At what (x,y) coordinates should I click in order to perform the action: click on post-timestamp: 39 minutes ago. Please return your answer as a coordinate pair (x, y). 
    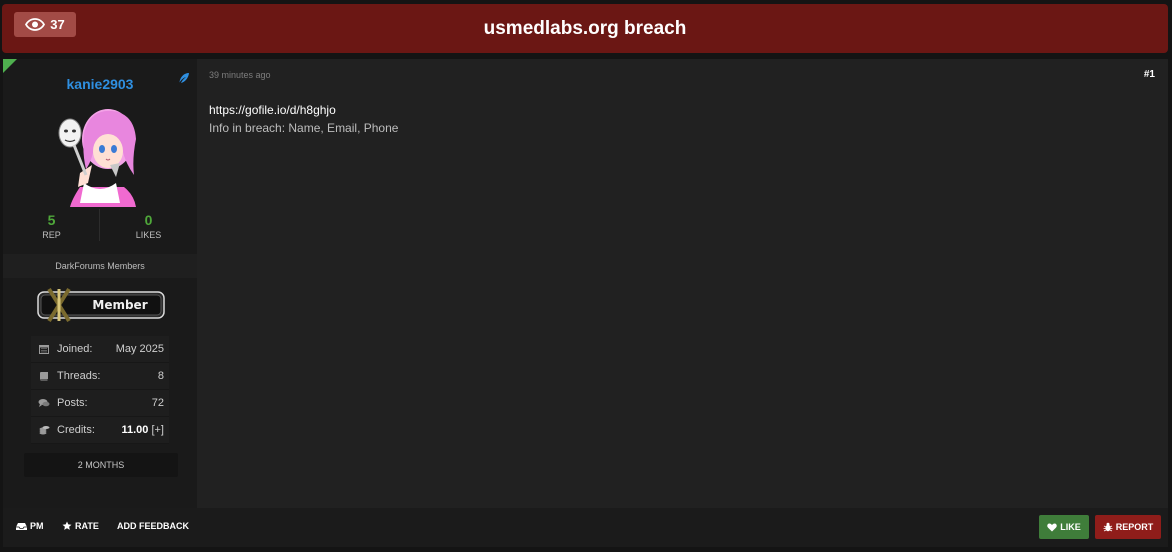
    Looking at the image, I should click on (240, 75).